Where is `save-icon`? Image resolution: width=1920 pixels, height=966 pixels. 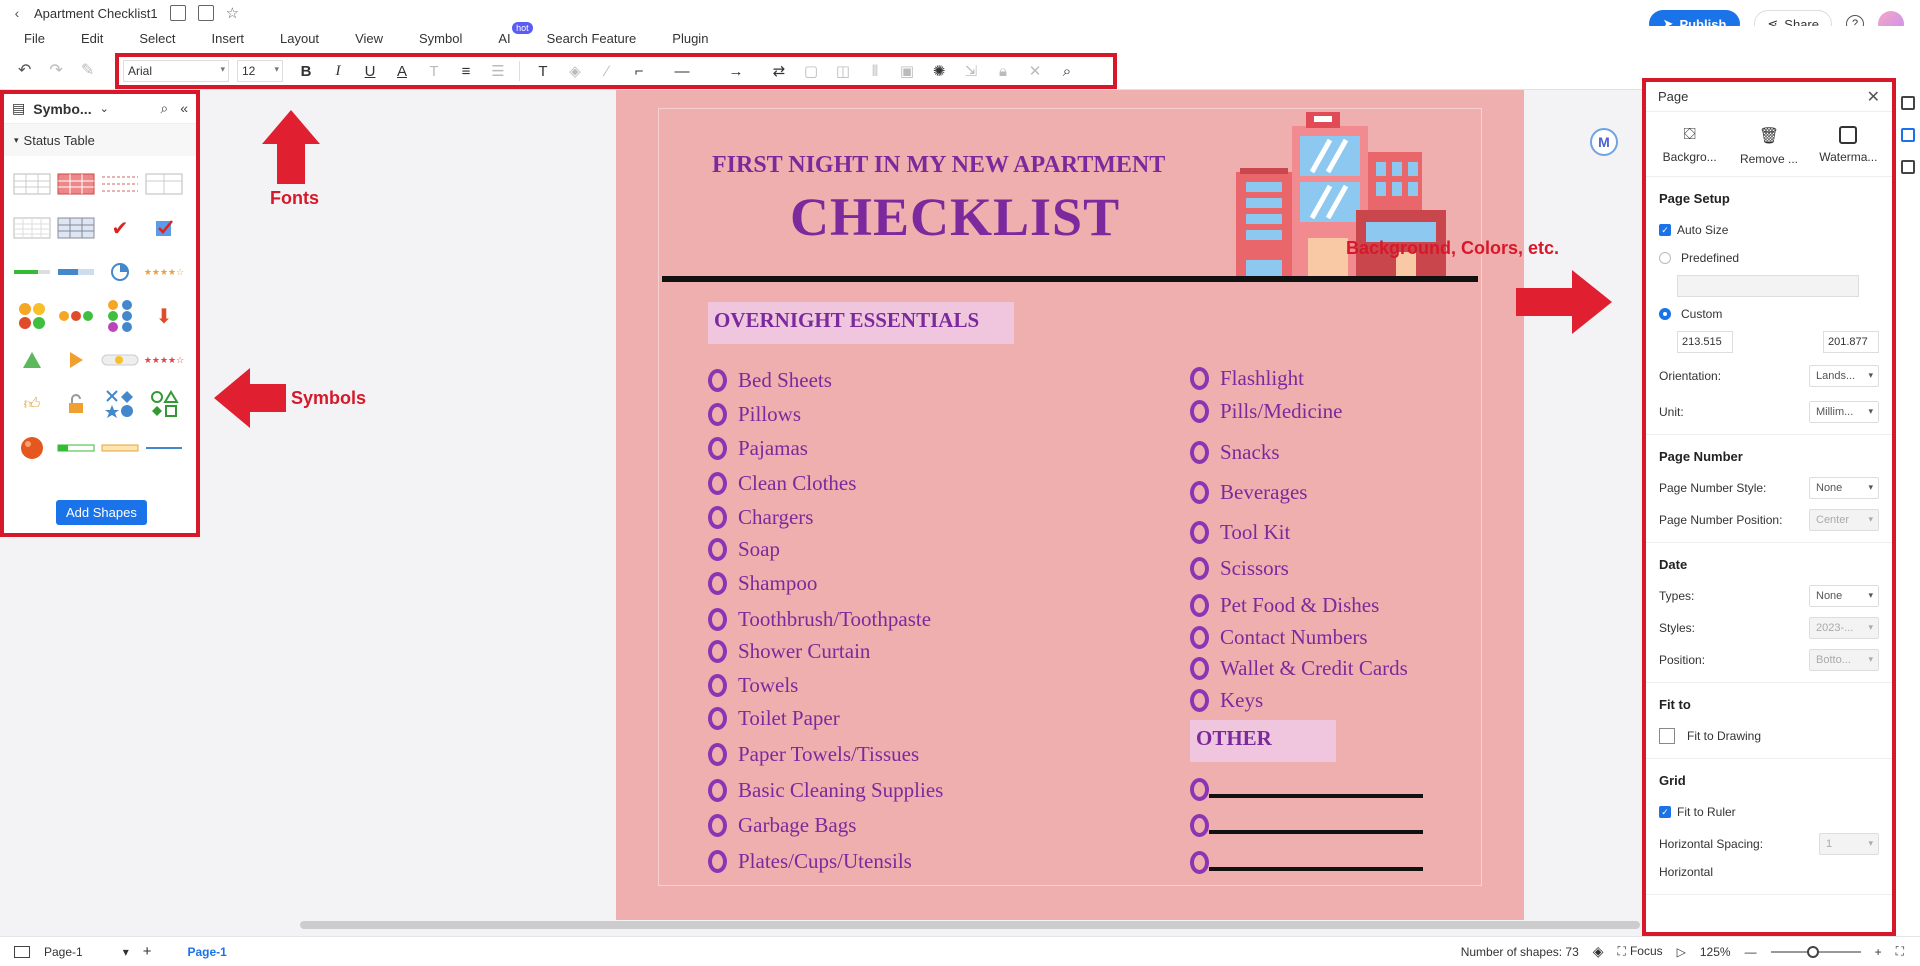 save-icon is located at coordinates (177, 13).